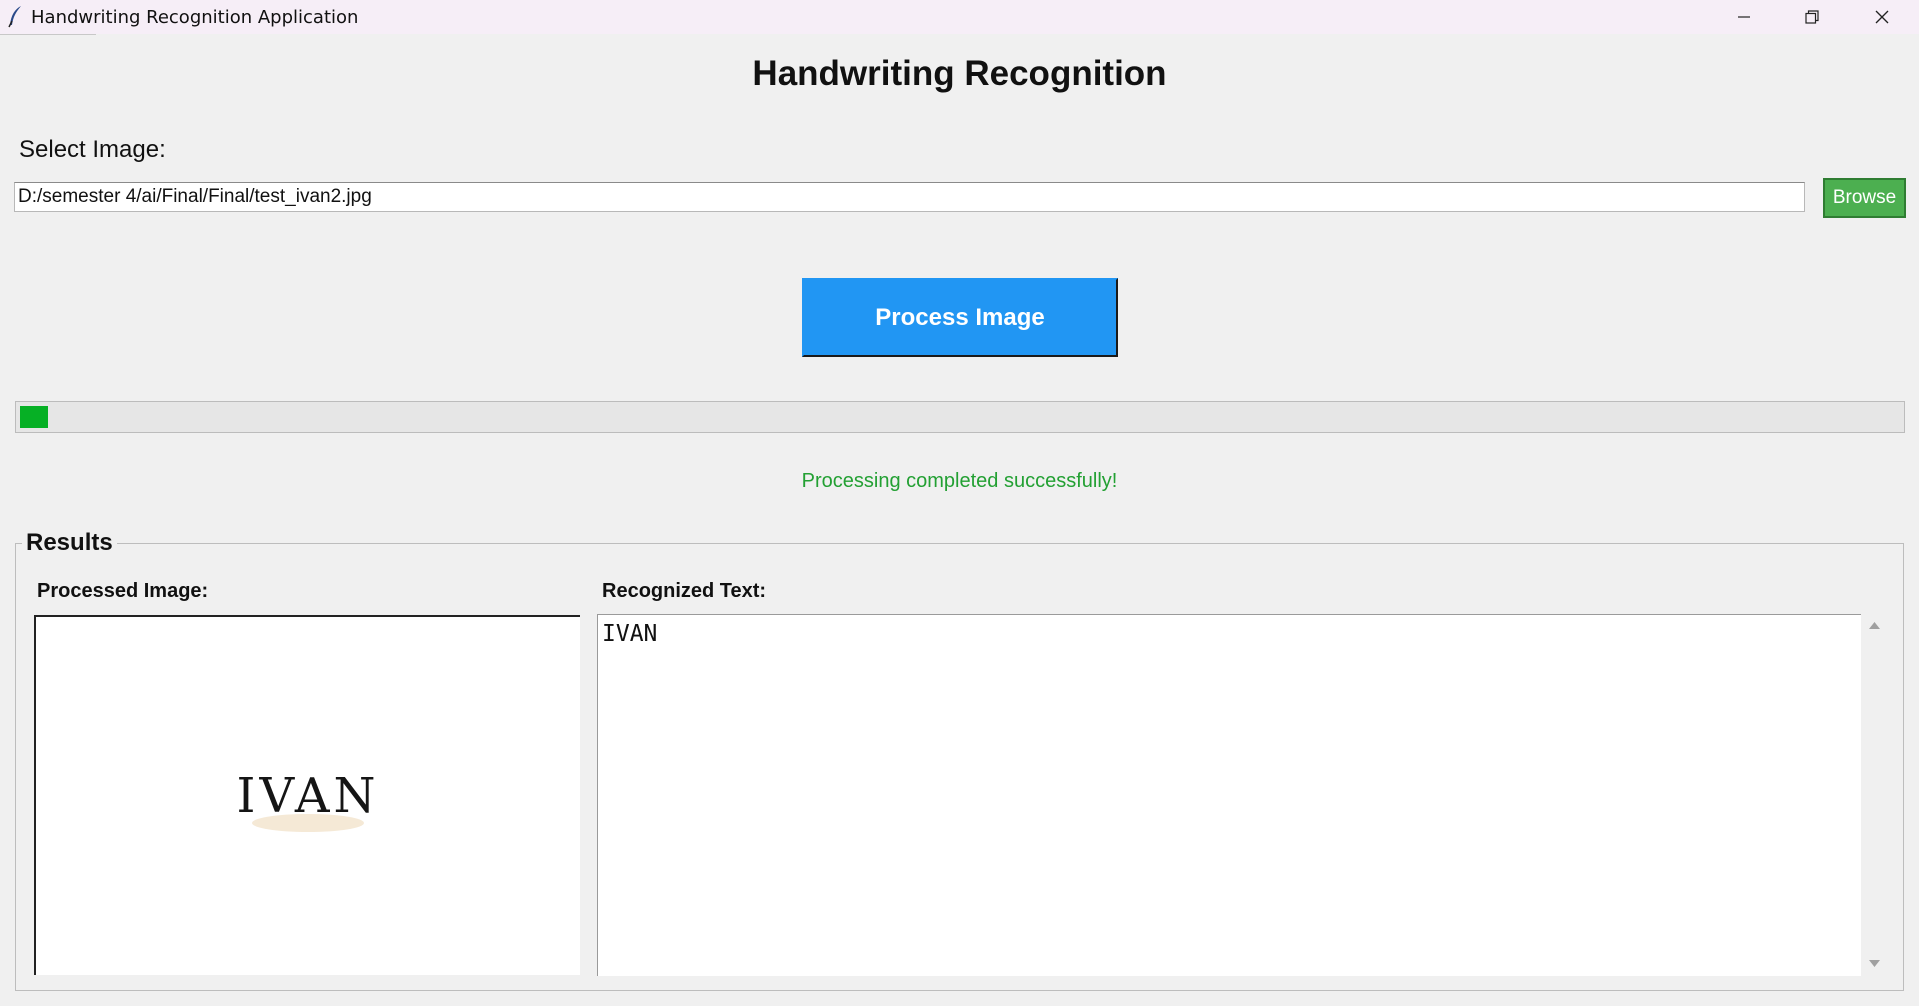 The image size is (1919, 1006). Describe the element at coordinates (69, 543) in the screenshot. I see `results-title: Results` at that location.